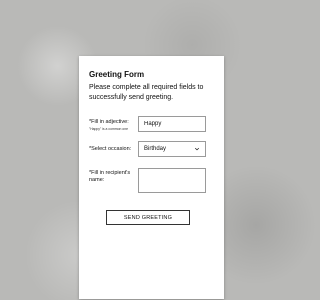 The image size is (320, 300). What do you see at coordinates (155, 149) in the screenshot?
I see `occasion-selected-value: Birthday` at bounding box center [155, 149].